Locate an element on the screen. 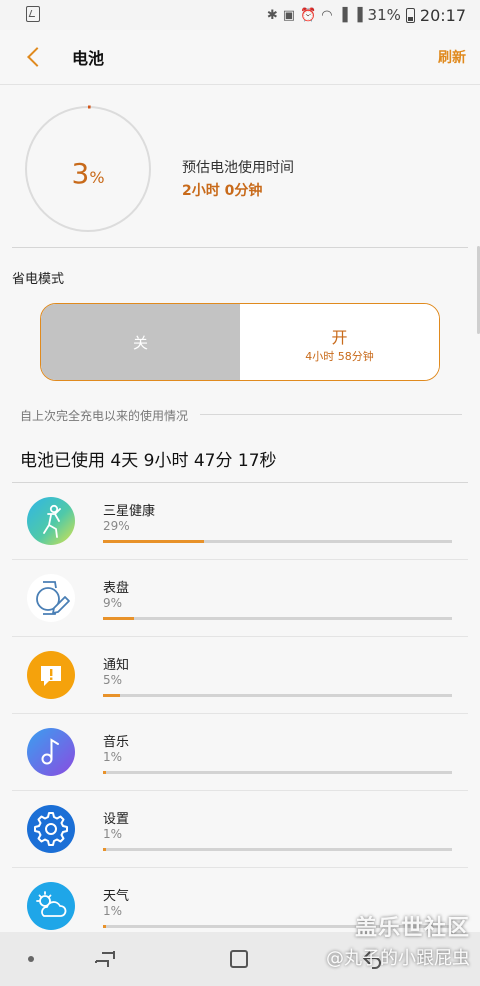 The image size is (480, 986). battery-level-number: 3 is located at coordinates (80, 173).